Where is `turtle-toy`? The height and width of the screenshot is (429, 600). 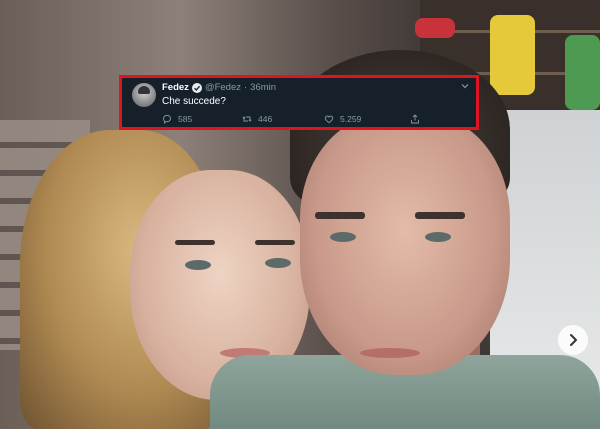
turtle-toy is located at coordinates (582, 72).